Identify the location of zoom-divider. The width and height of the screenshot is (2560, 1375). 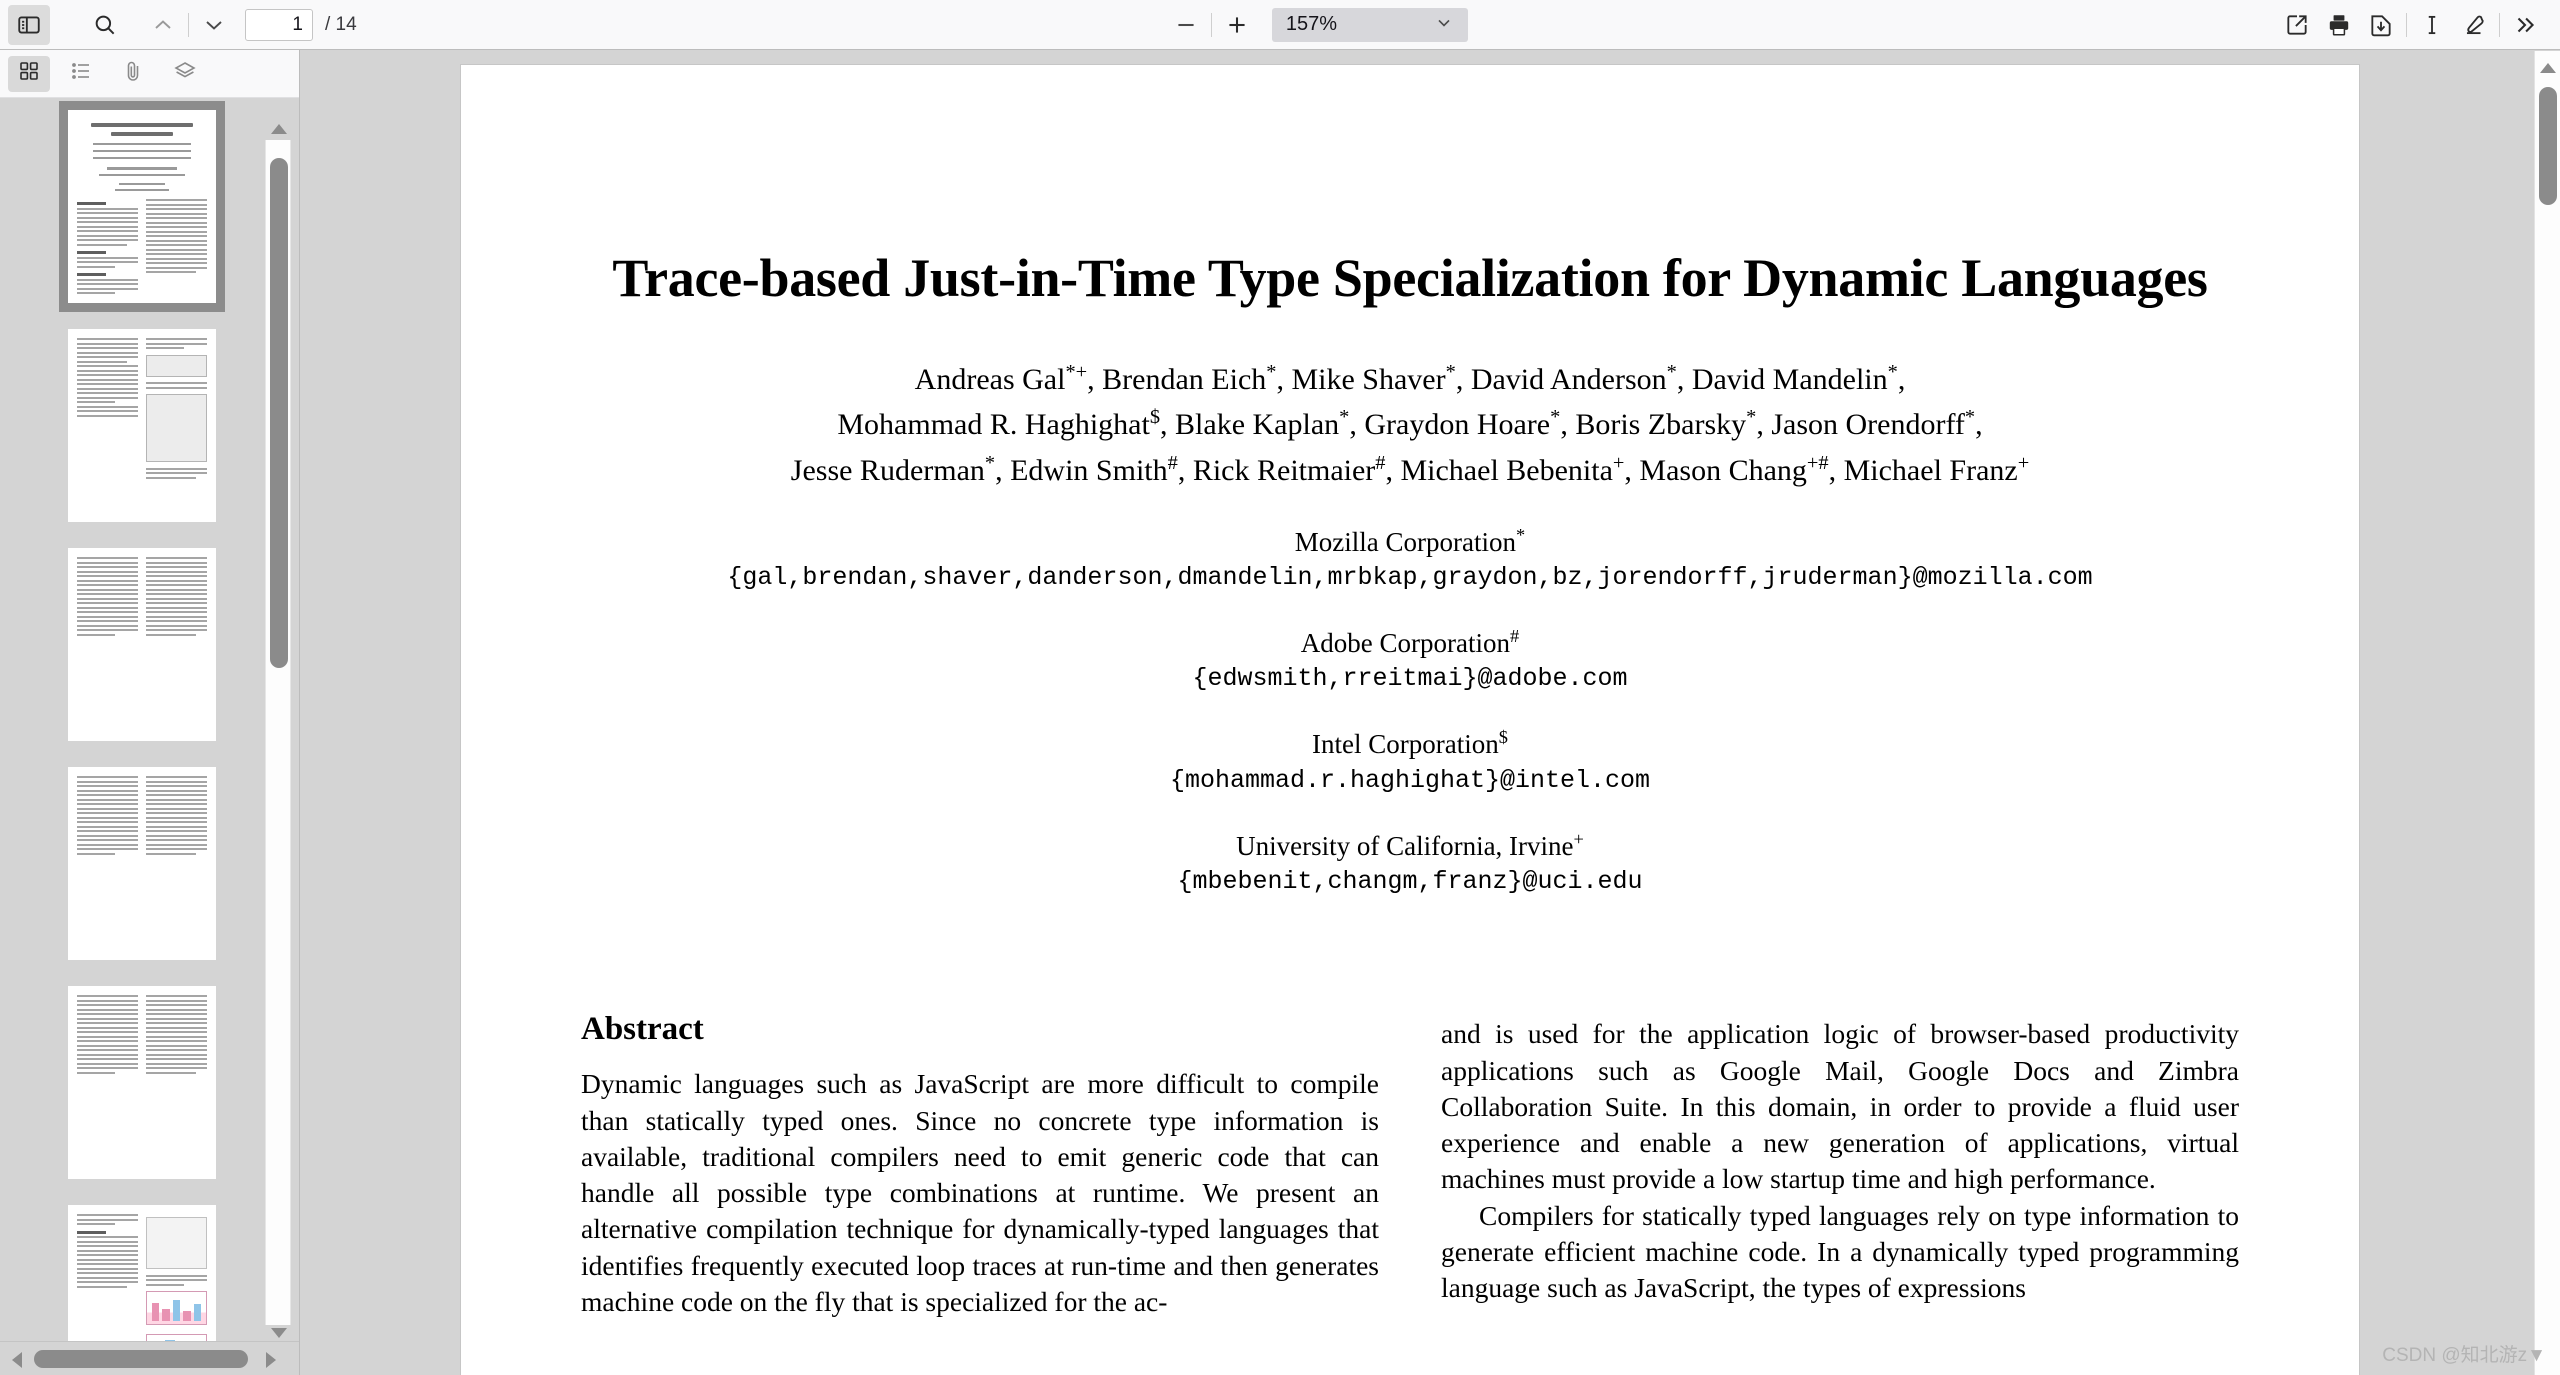
(1211, 24).